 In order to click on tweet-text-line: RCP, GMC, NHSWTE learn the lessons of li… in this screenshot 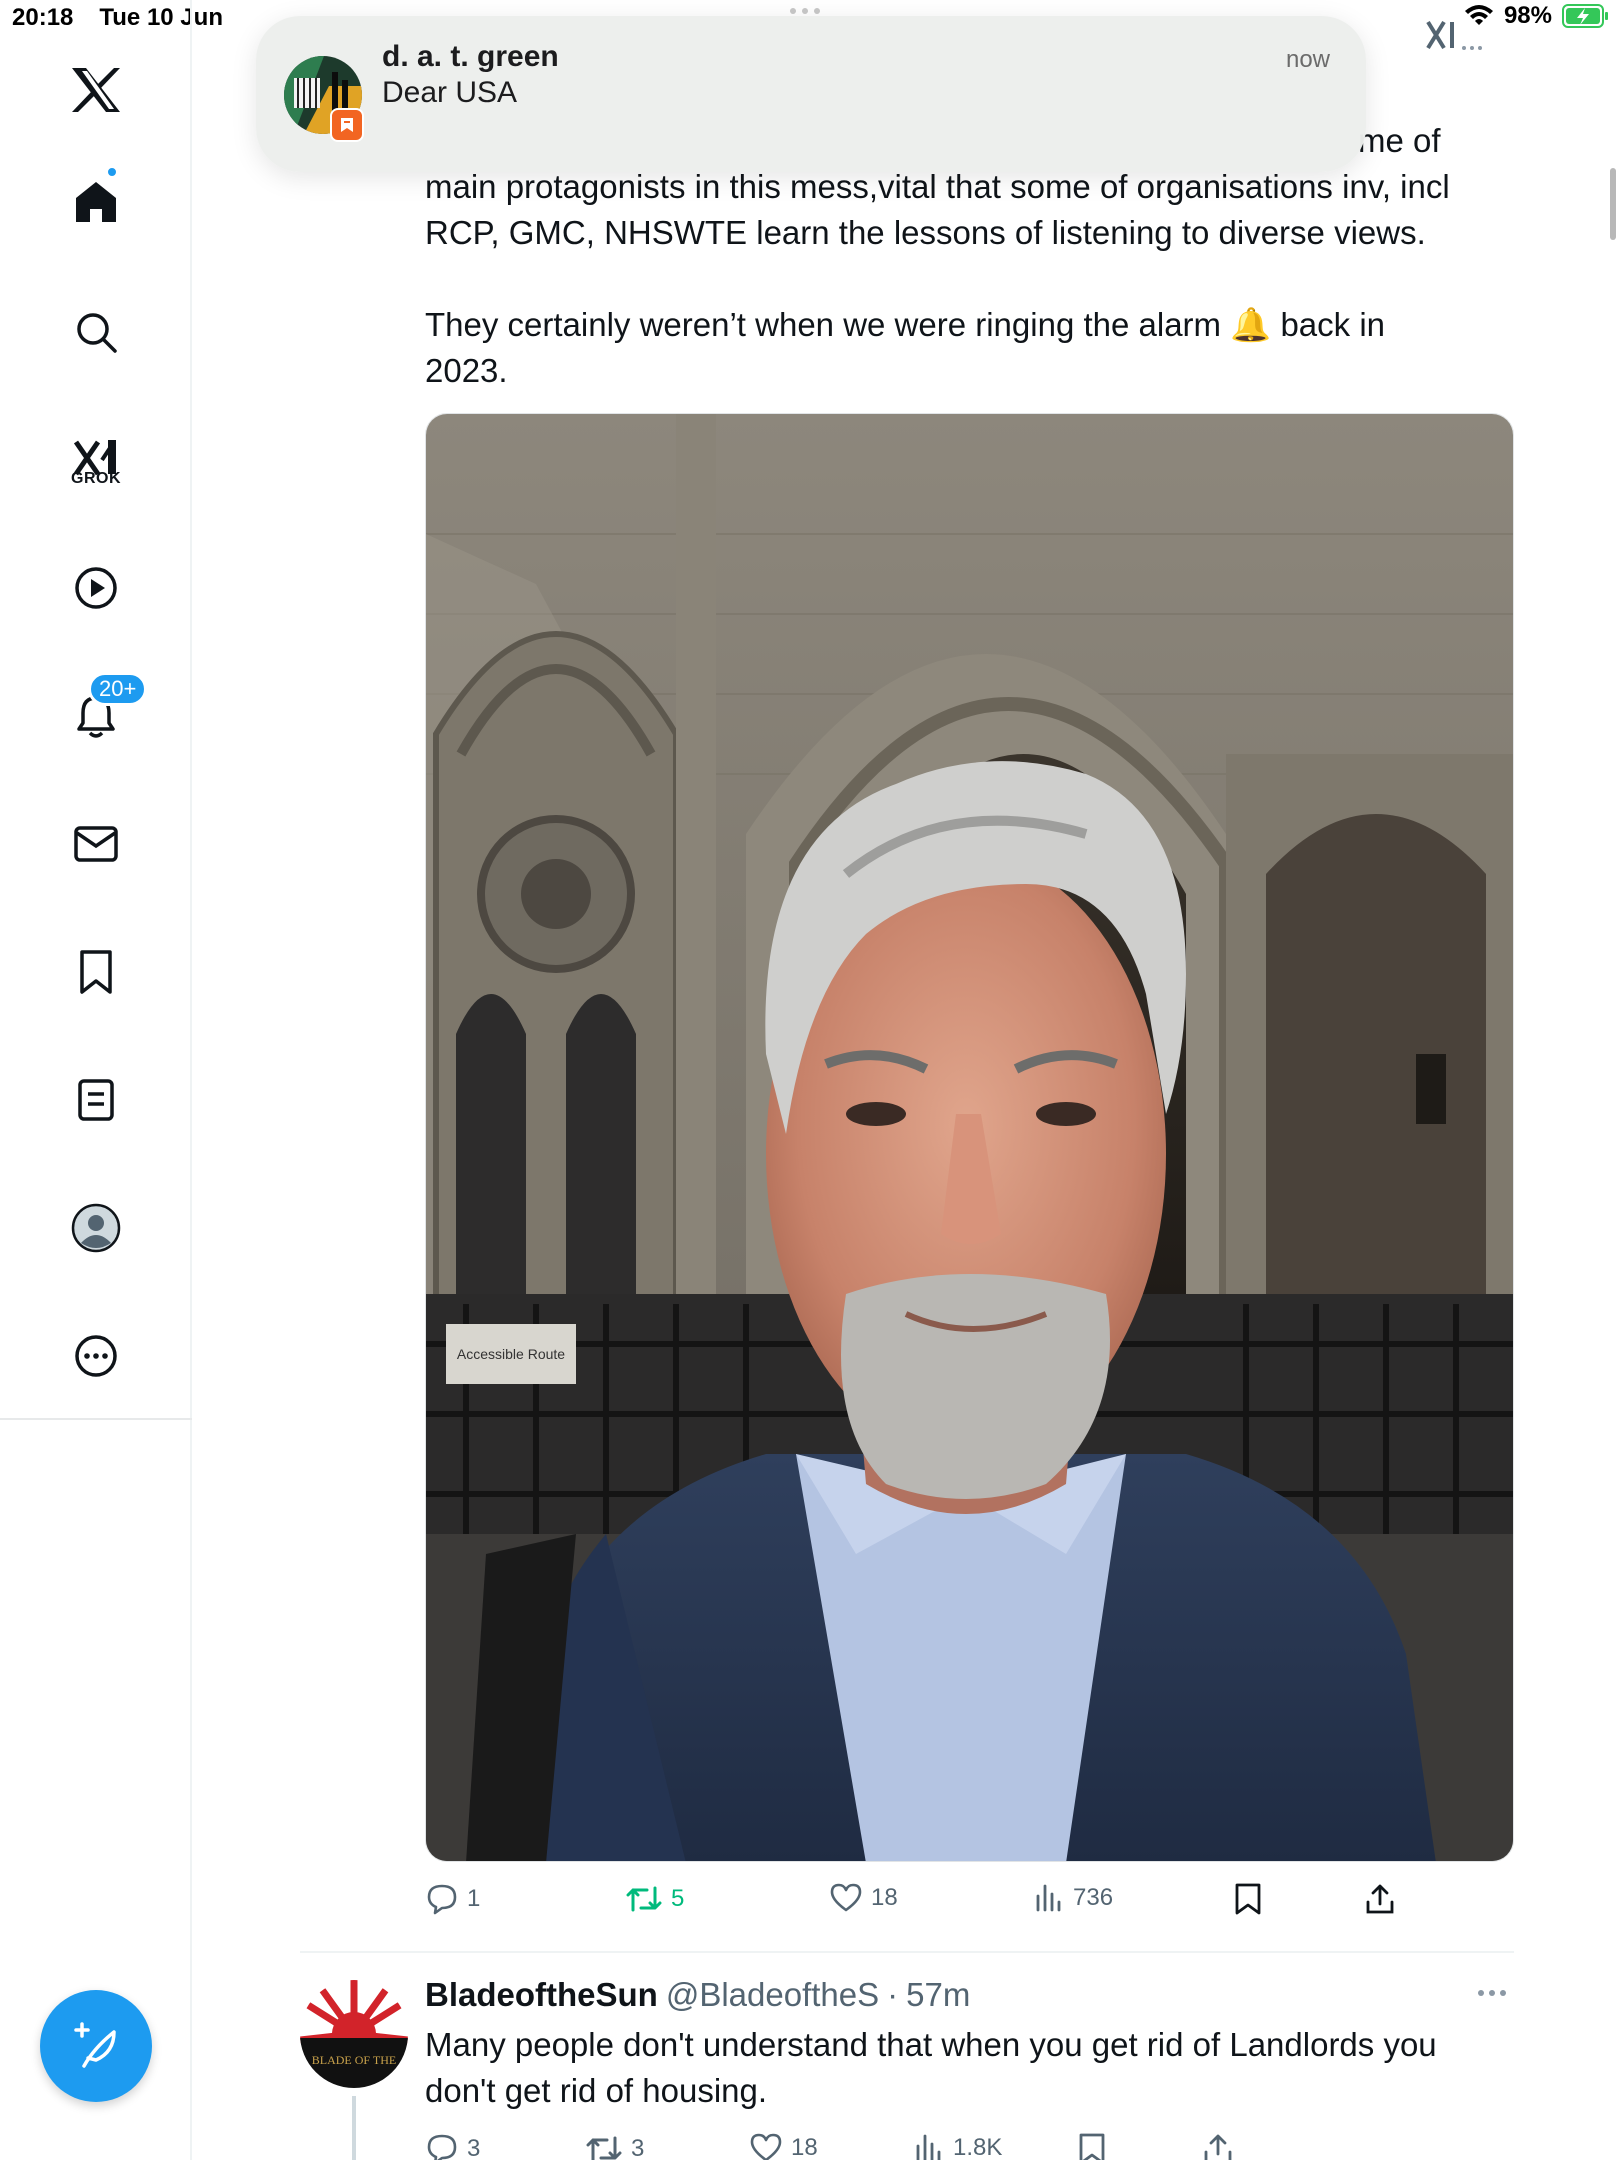, I will do `click(925, 232)`.